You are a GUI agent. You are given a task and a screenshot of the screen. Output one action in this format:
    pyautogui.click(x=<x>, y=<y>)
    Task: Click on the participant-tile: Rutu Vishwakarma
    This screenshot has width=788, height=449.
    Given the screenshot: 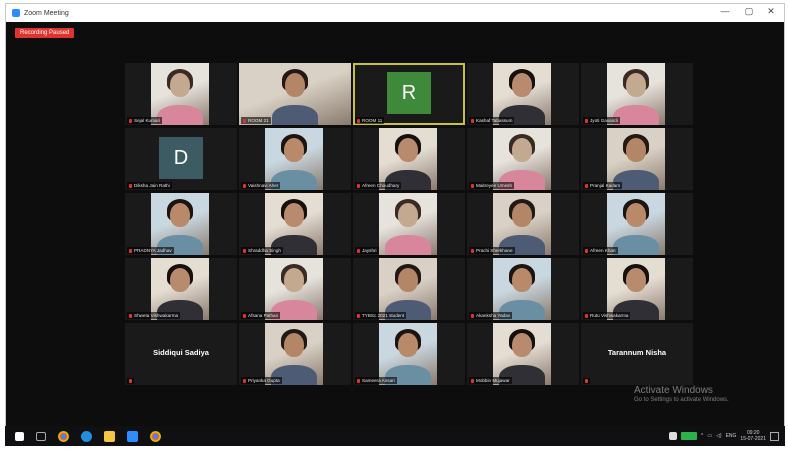 What is the action you would take?
    pyautogui.click(x=637, y=289)
    